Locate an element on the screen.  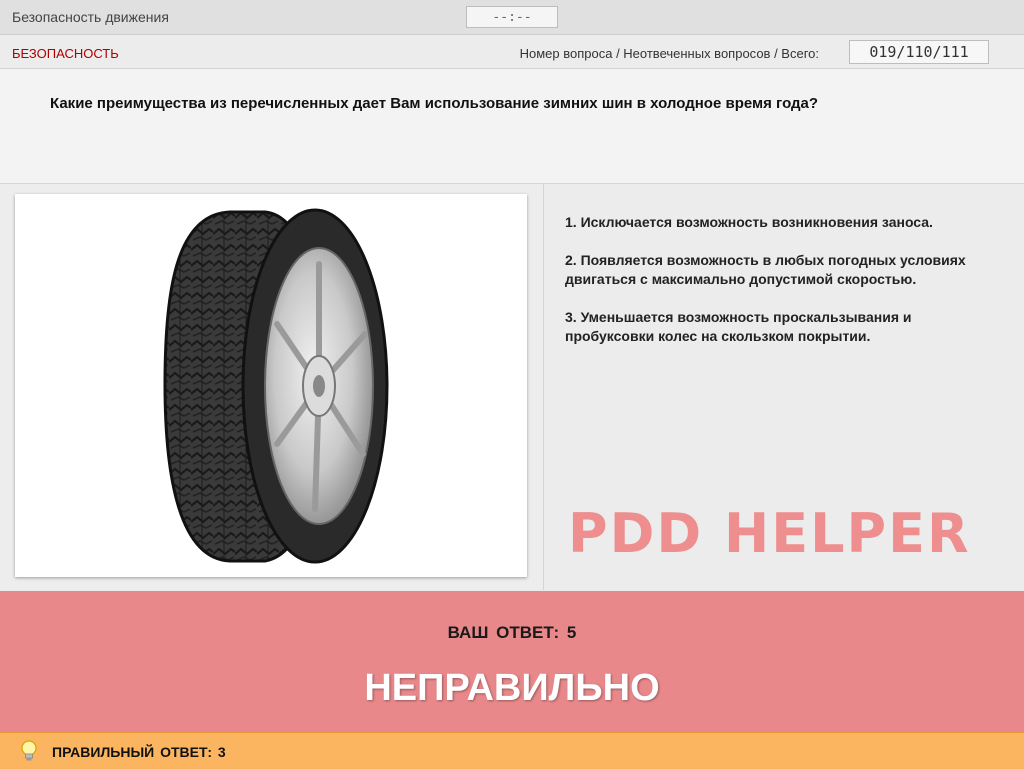
correct-answer-bar: ПРАВИЛЬНЫЙ ОТВЕТ: 3 is located at coordinates (512, 750).